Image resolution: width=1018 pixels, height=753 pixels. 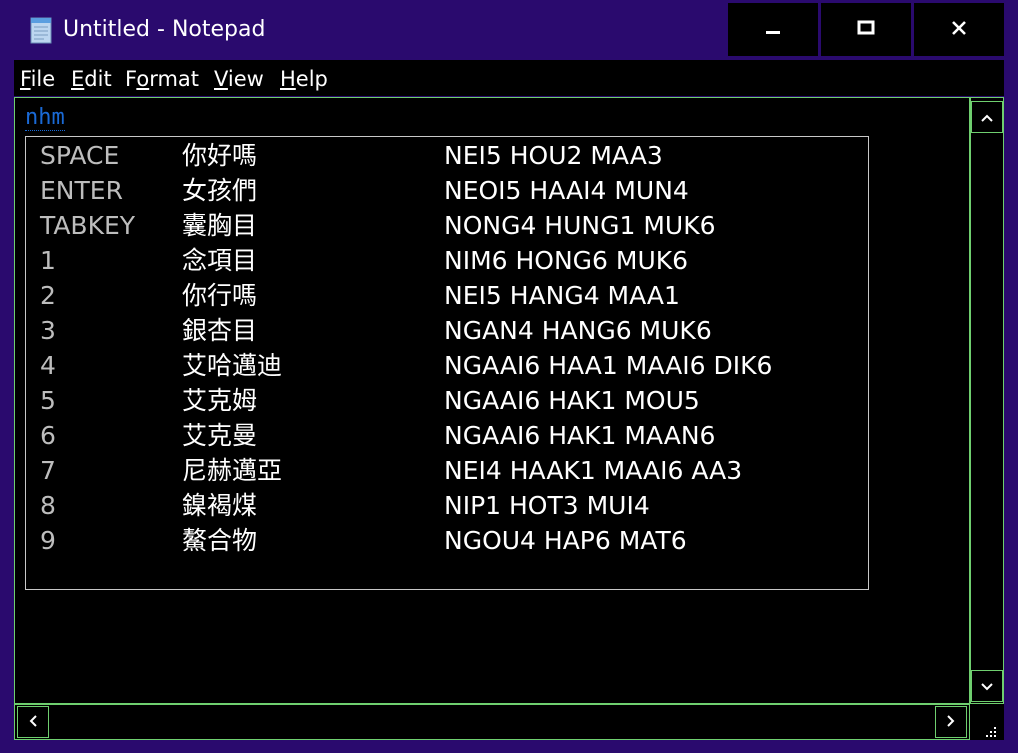 What do you see at coordinates (220, 540) in the screenshot?
I see `candidate-chars: 鰲合物` at bounding box center [220, 540].